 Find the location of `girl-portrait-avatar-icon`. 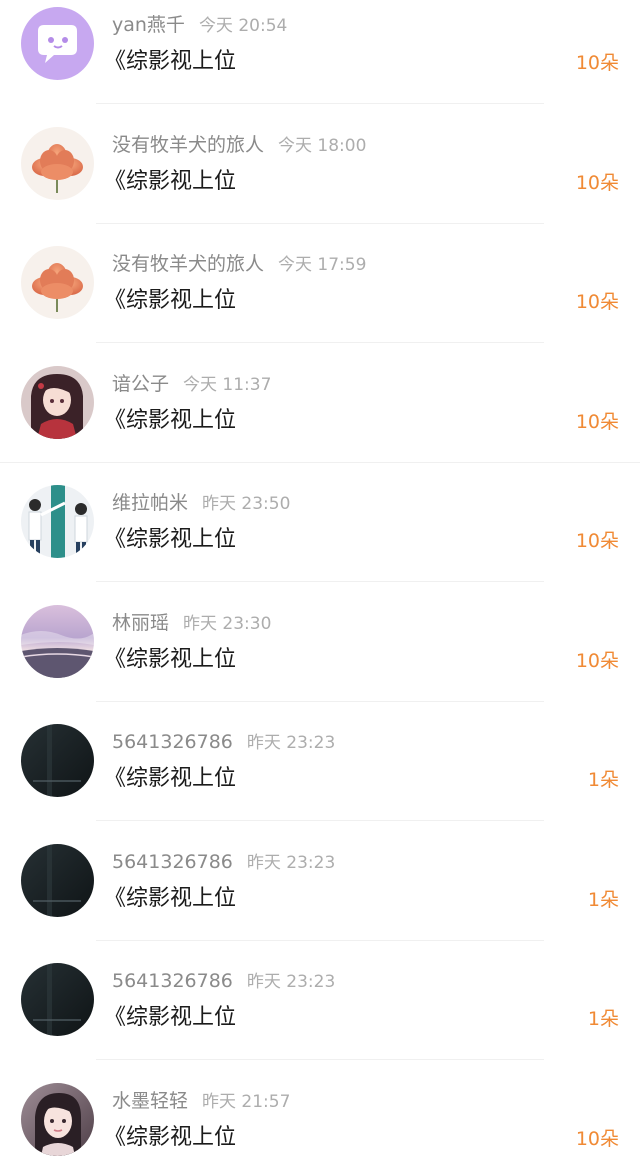

girl-portrait-avatar-icon is located at coordinates (57, 1119).